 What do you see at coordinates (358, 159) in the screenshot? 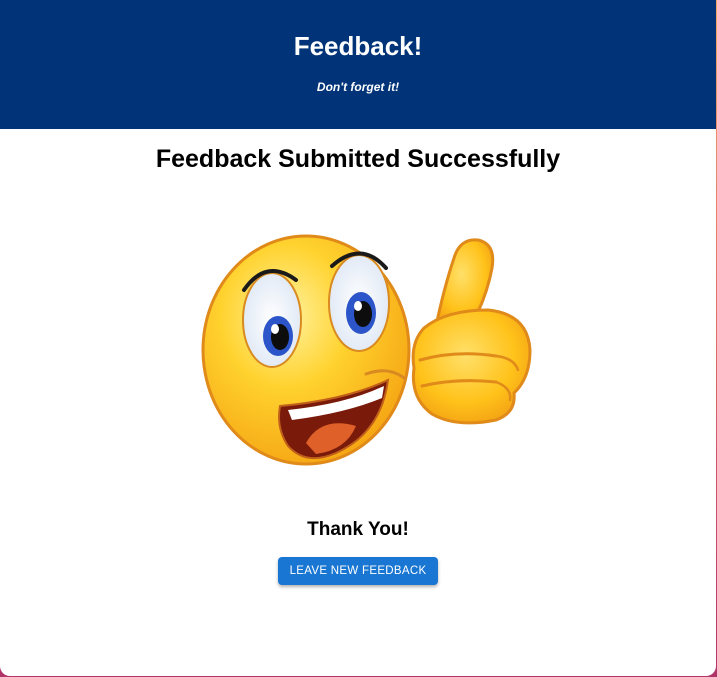
I see `page-title: Feedback Submitted Successfully` at bounding box center [358, 159].